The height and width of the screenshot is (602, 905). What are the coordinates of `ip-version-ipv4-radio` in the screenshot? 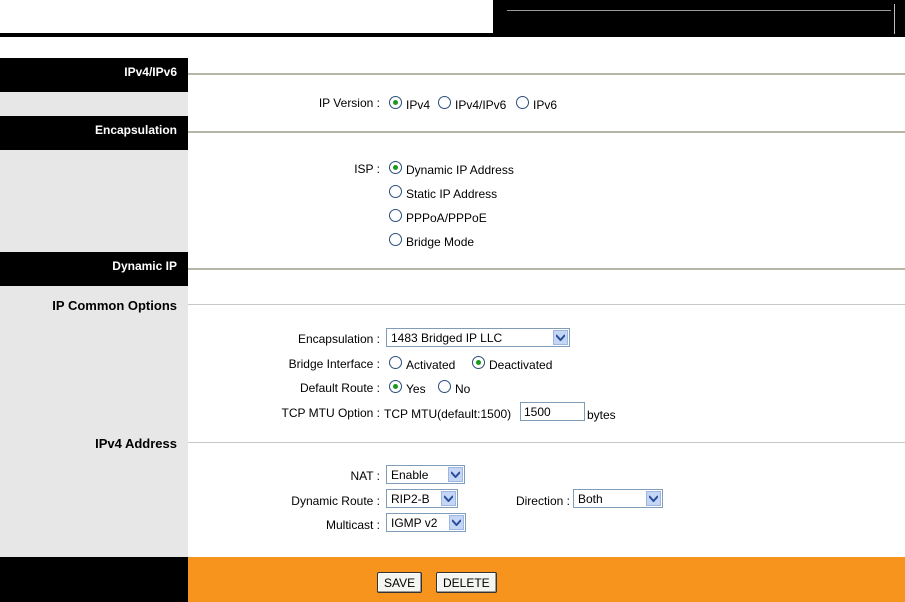 It's located at (395, 102).